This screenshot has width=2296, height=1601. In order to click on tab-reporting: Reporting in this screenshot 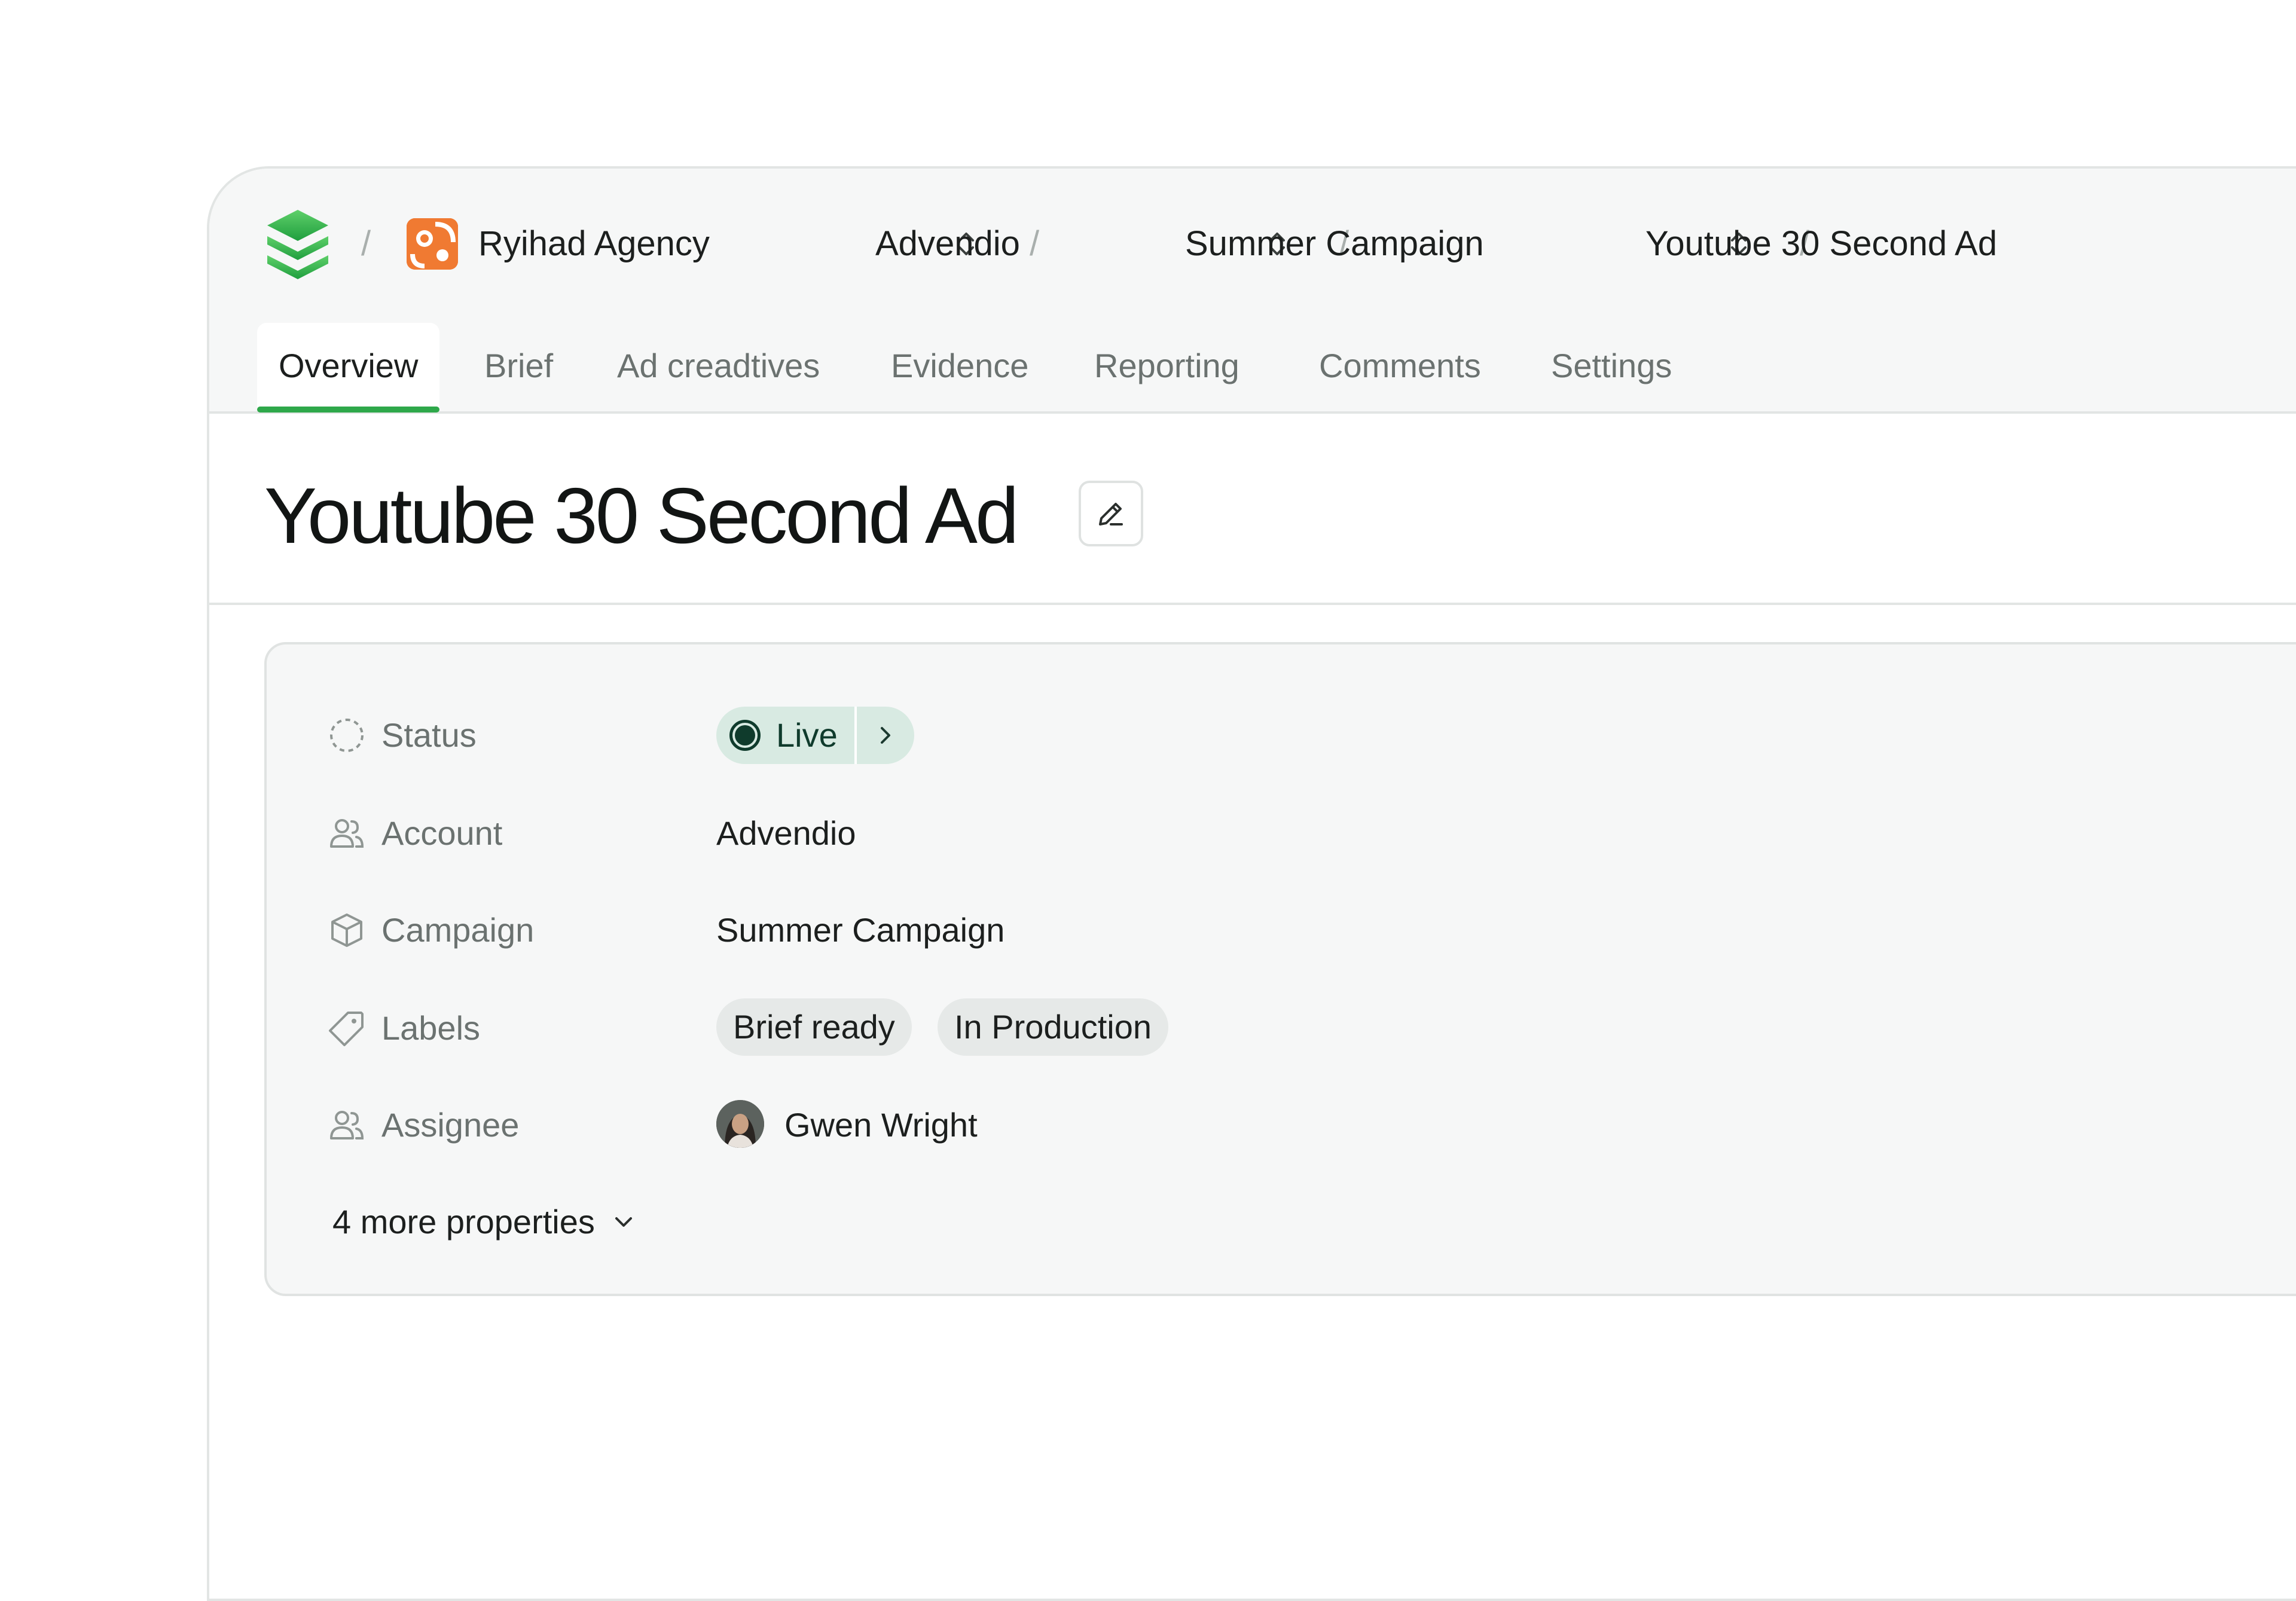, I will do `click(1166, 366)`.